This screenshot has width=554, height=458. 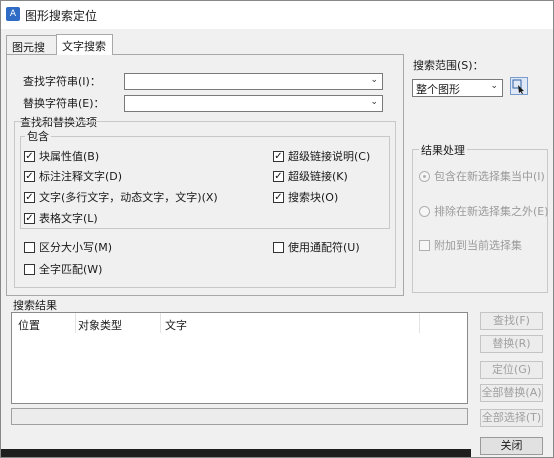 What do you see at coordinates (318, 176) in the screenshot?
I see `checkbox-label: 超级链接(K)` at bounding box center [318, 176].